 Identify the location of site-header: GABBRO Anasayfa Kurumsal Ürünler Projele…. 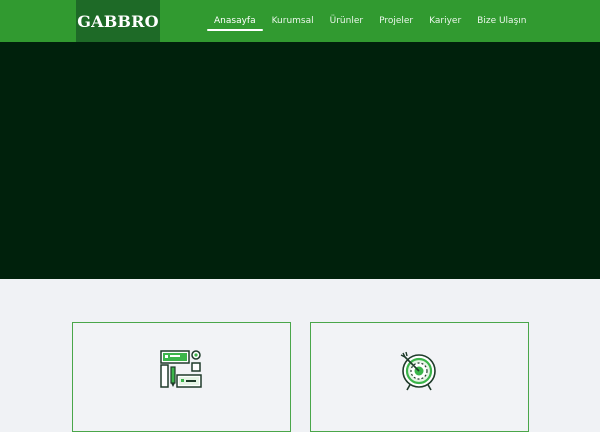
(300, 21).